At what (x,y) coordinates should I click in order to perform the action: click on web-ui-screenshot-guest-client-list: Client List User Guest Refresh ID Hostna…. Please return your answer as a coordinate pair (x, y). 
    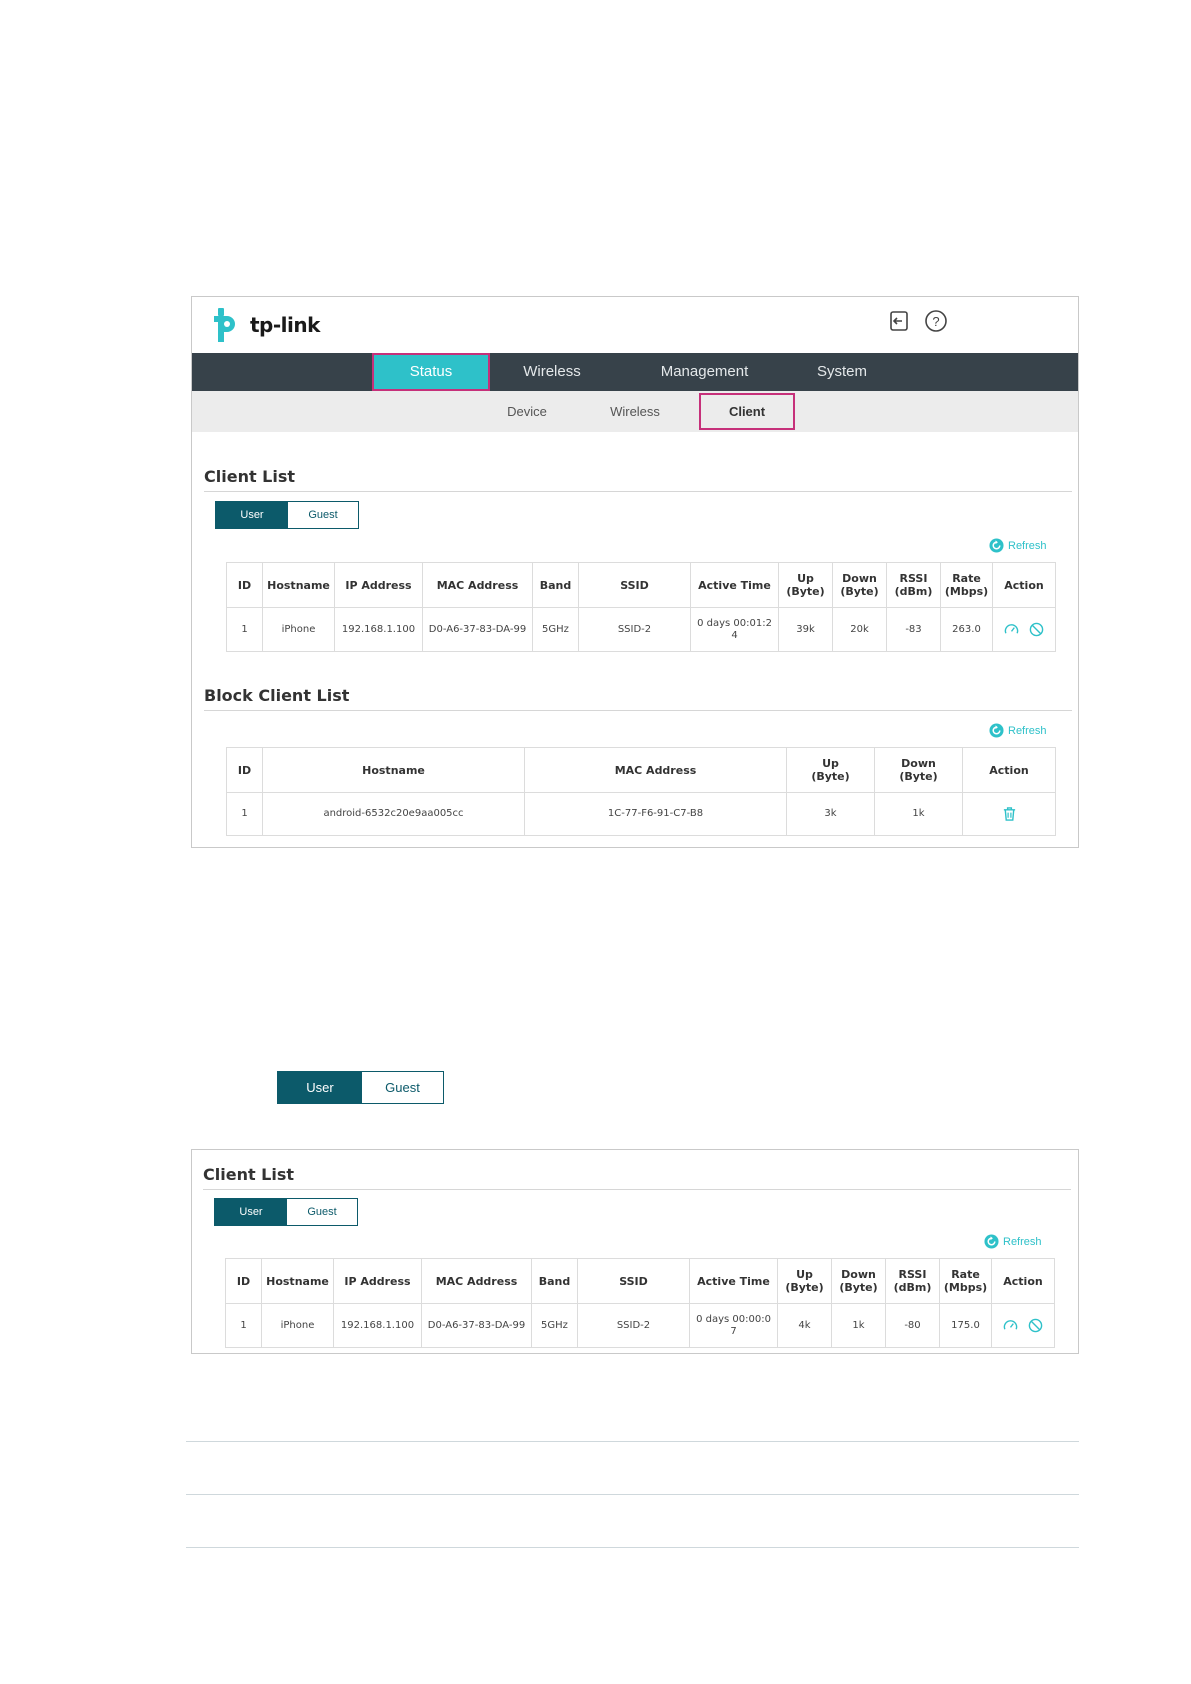
    Looking at the image, I should click on (635, 1251).